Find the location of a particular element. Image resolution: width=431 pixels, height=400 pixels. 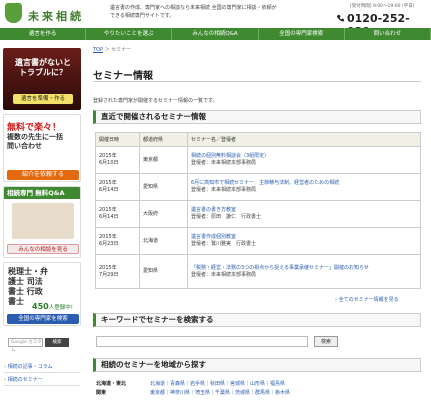

seminar-title-link: 「税務・経営・法務の3つの視点から捉える事業承継セミナー」開催のお知らせ is located at coordinates (304, 268).